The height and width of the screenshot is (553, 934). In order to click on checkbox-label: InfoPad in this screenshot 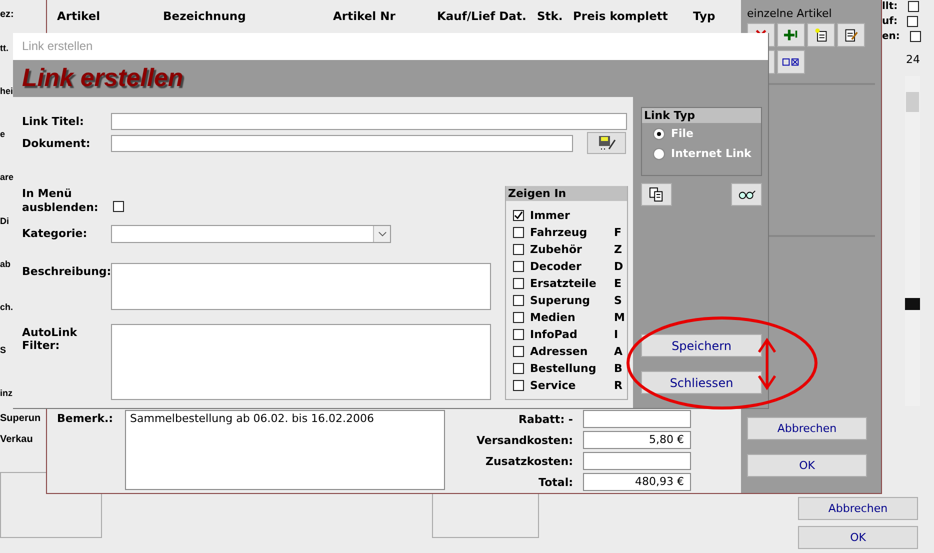, I will do `click(554, 334)`.